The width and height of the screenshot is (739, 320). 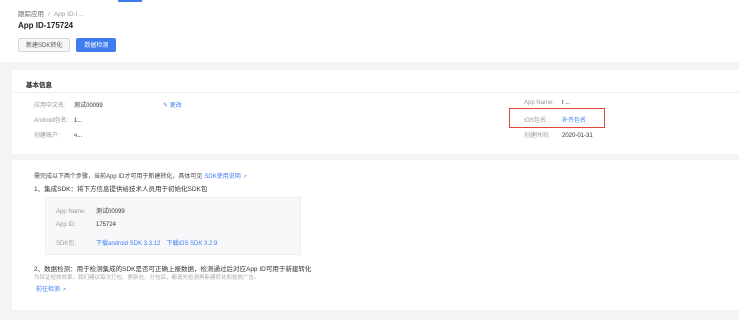 I want to click on sdk-download-row: SDK包: 下载android SDK 3.3.12 下载iOS SDK 3.2.9, so click(x=139, y=242).